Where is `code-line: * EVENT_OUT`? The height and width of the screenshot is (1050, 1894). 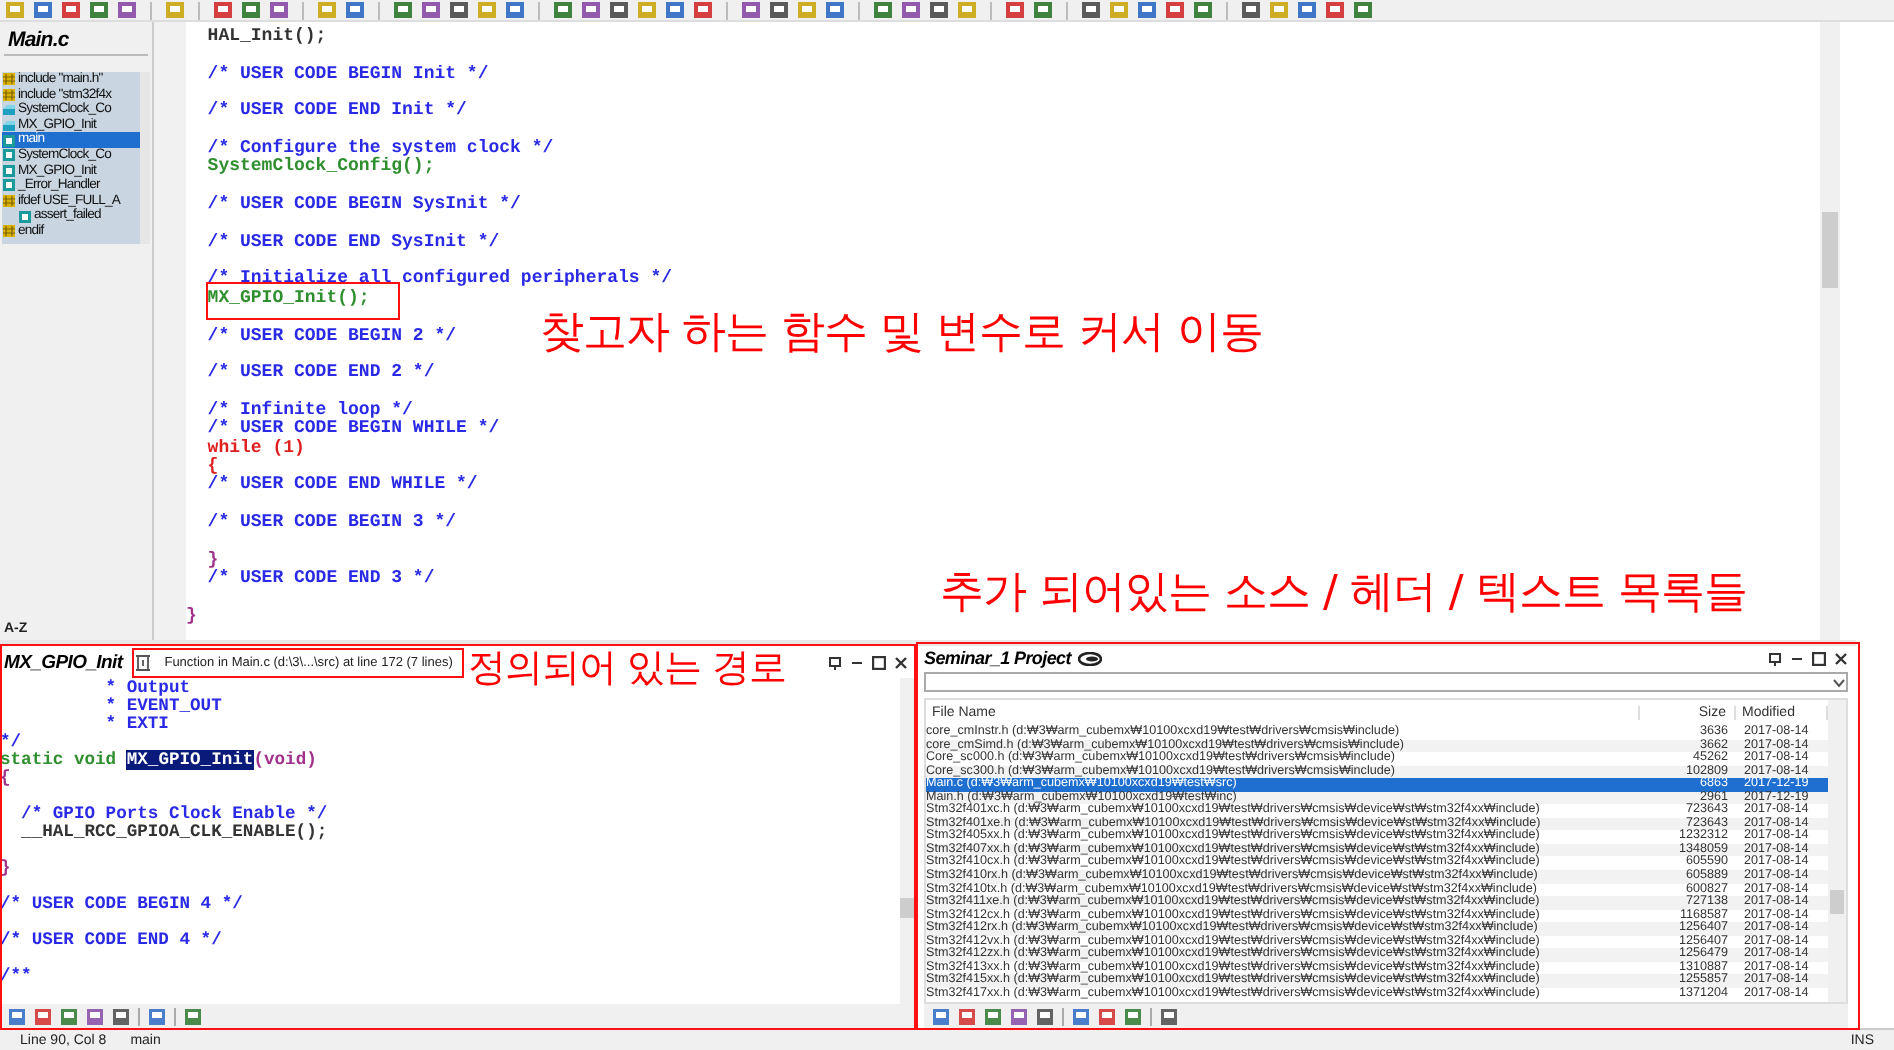 code-line: * EVENT_OUT is located at coordinates (162, 707).